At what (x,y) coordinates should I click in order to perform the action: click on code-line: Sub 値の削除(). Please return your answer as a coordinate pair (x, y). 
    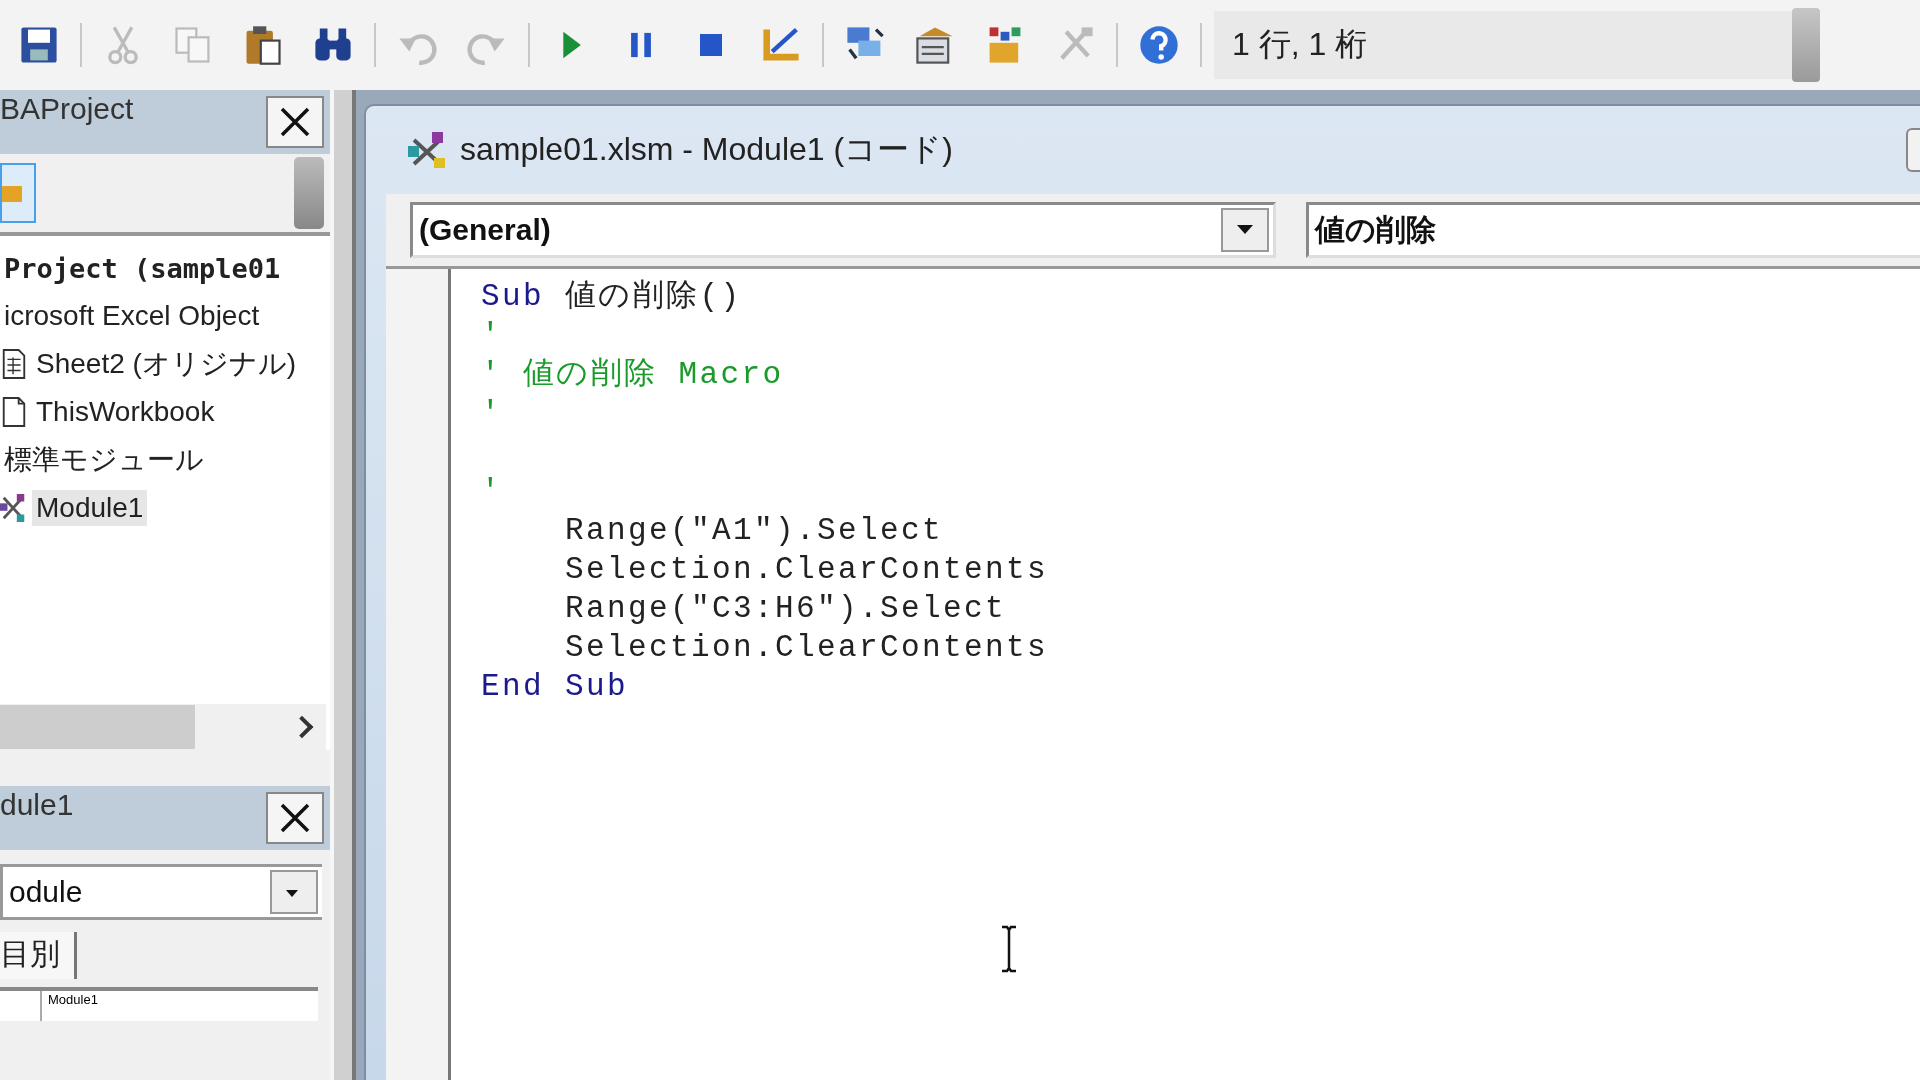
    Looking at the image, I should click on (611, 297).